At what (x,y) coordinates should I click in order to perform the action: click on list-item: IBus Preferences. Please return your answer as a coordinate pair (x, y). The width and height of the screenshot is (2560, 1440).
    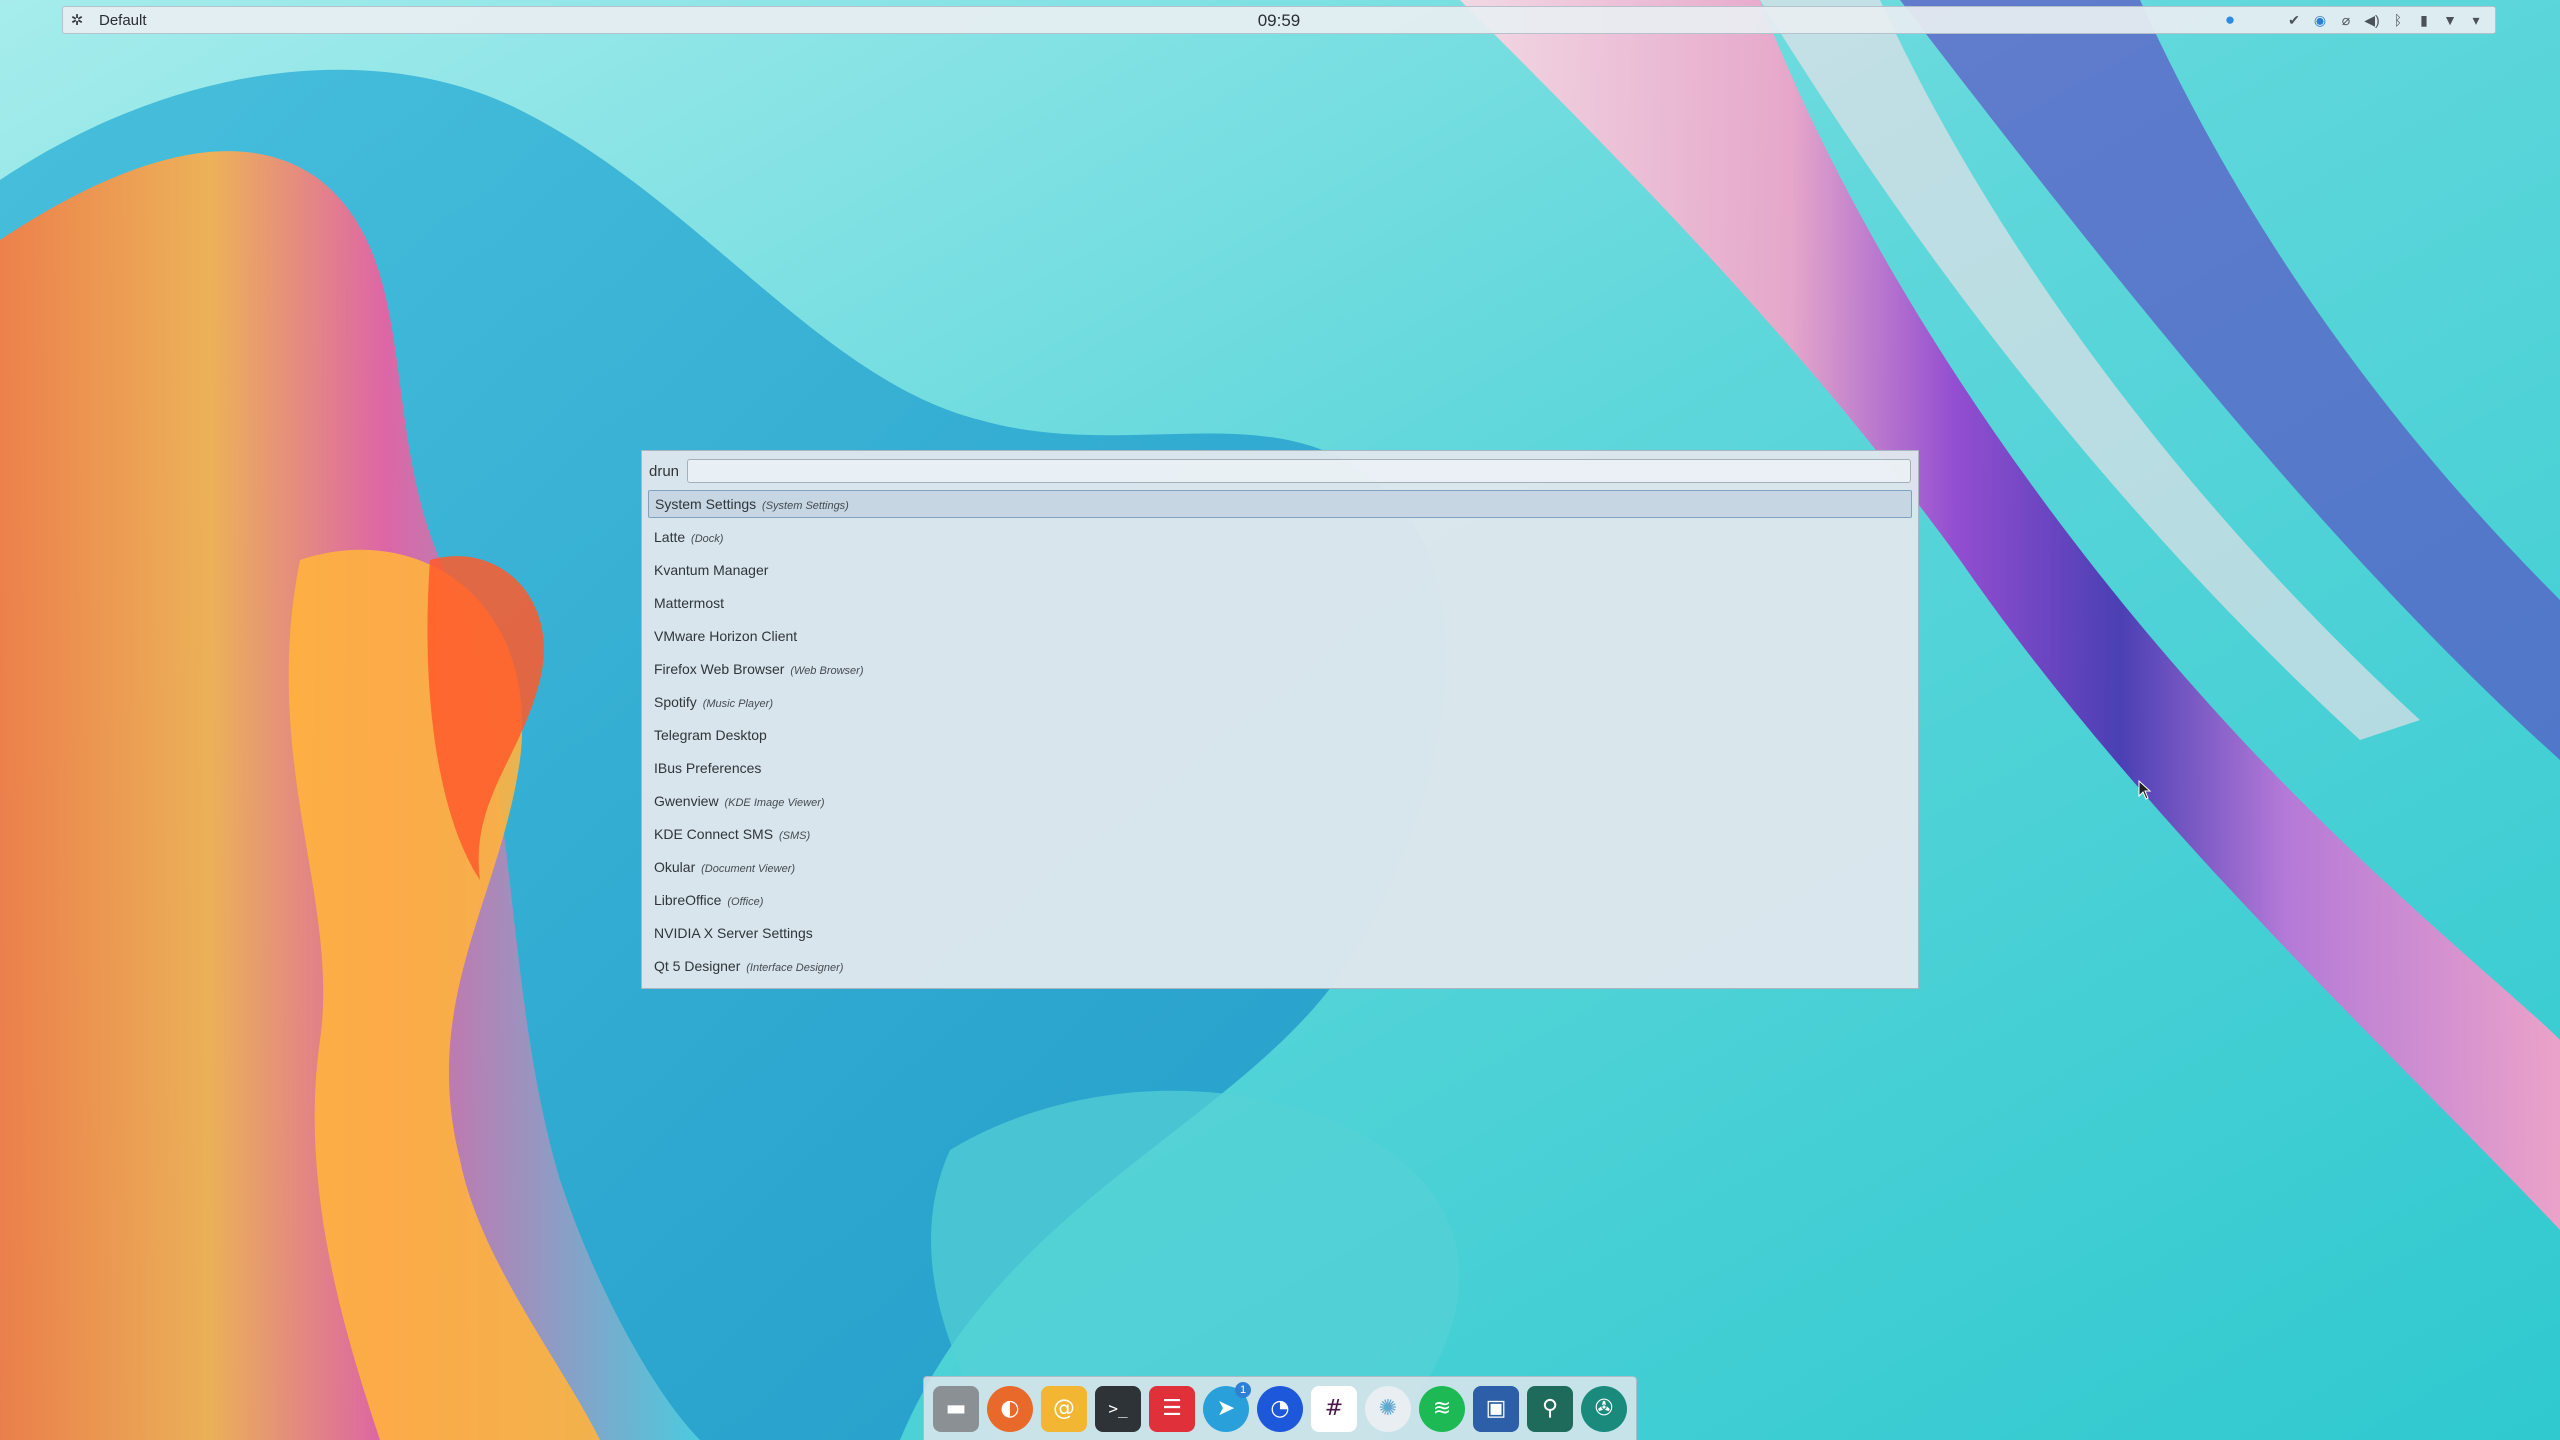
    Looking at the image, I should click on (1280, 768).